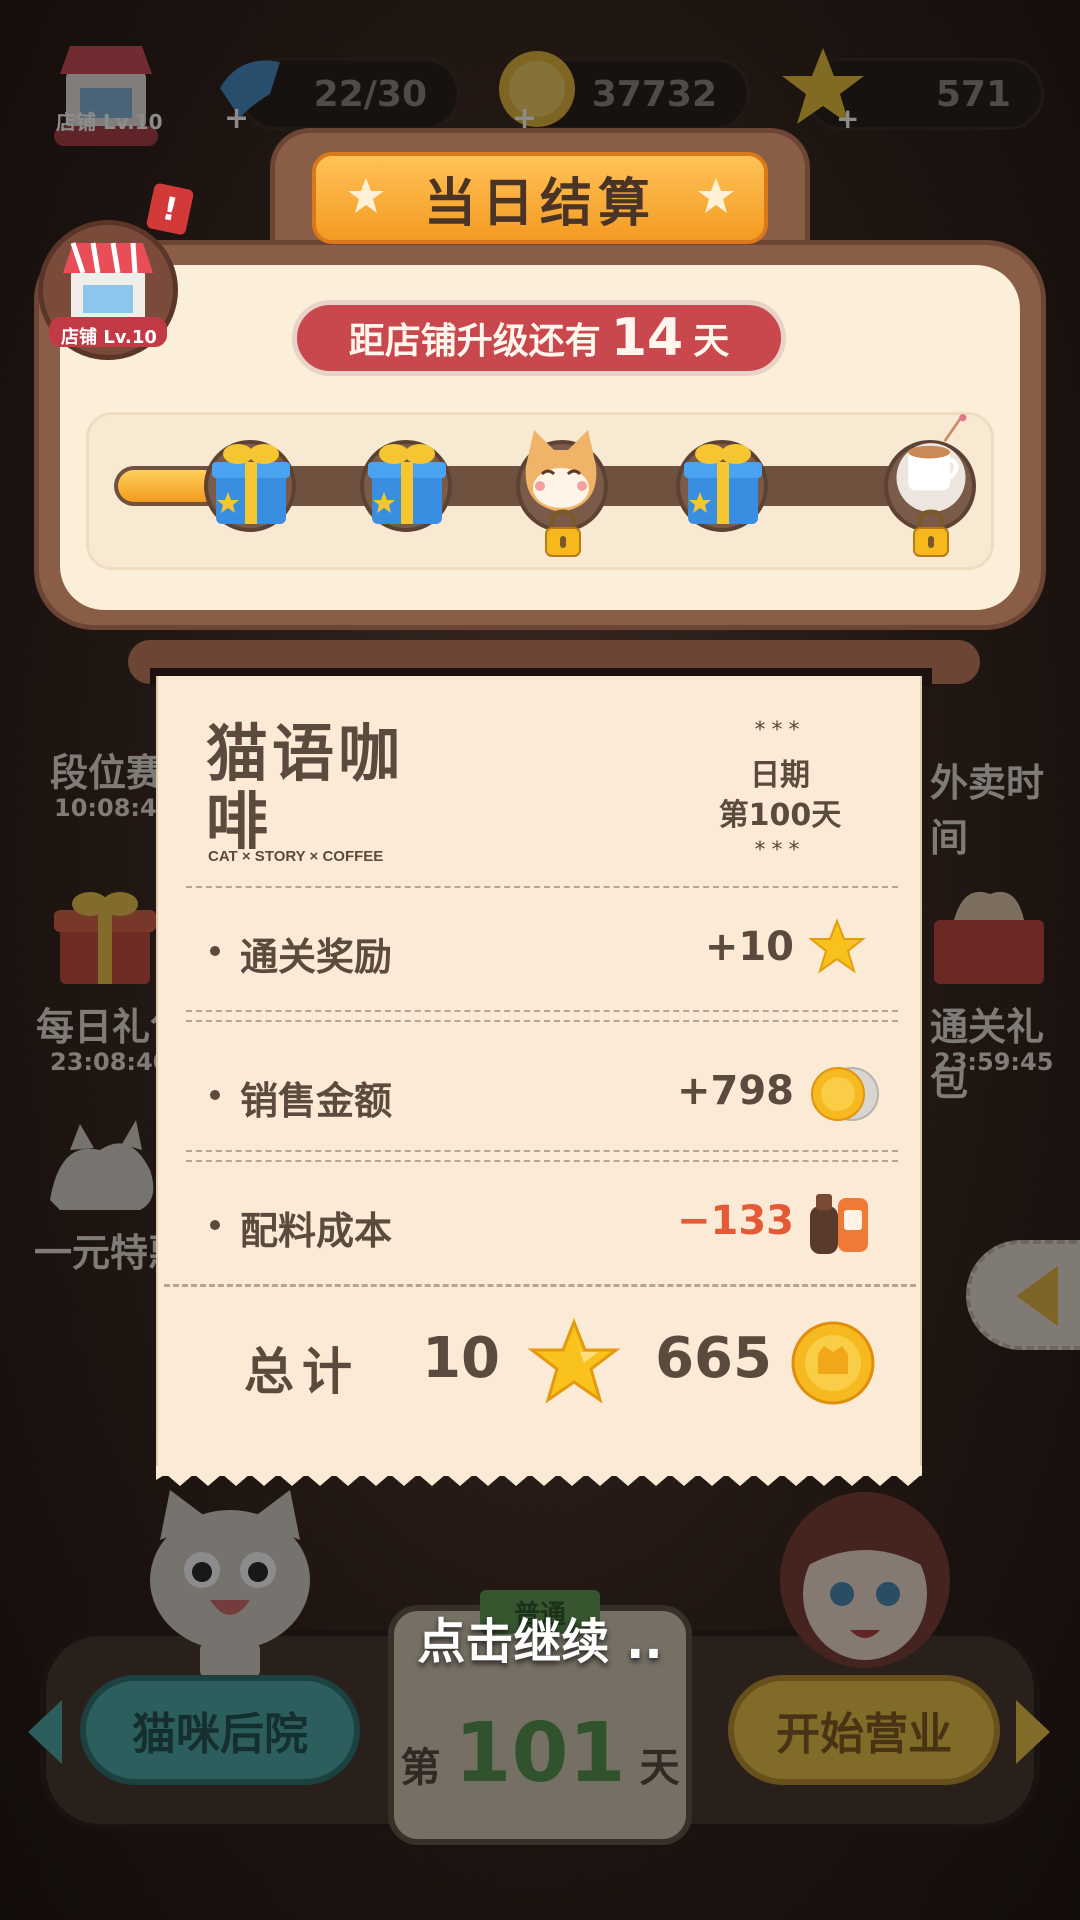  Describe the element at coordinates (420, 1768) in the screenshot. I see `next-day-prefix: 第` at that location.